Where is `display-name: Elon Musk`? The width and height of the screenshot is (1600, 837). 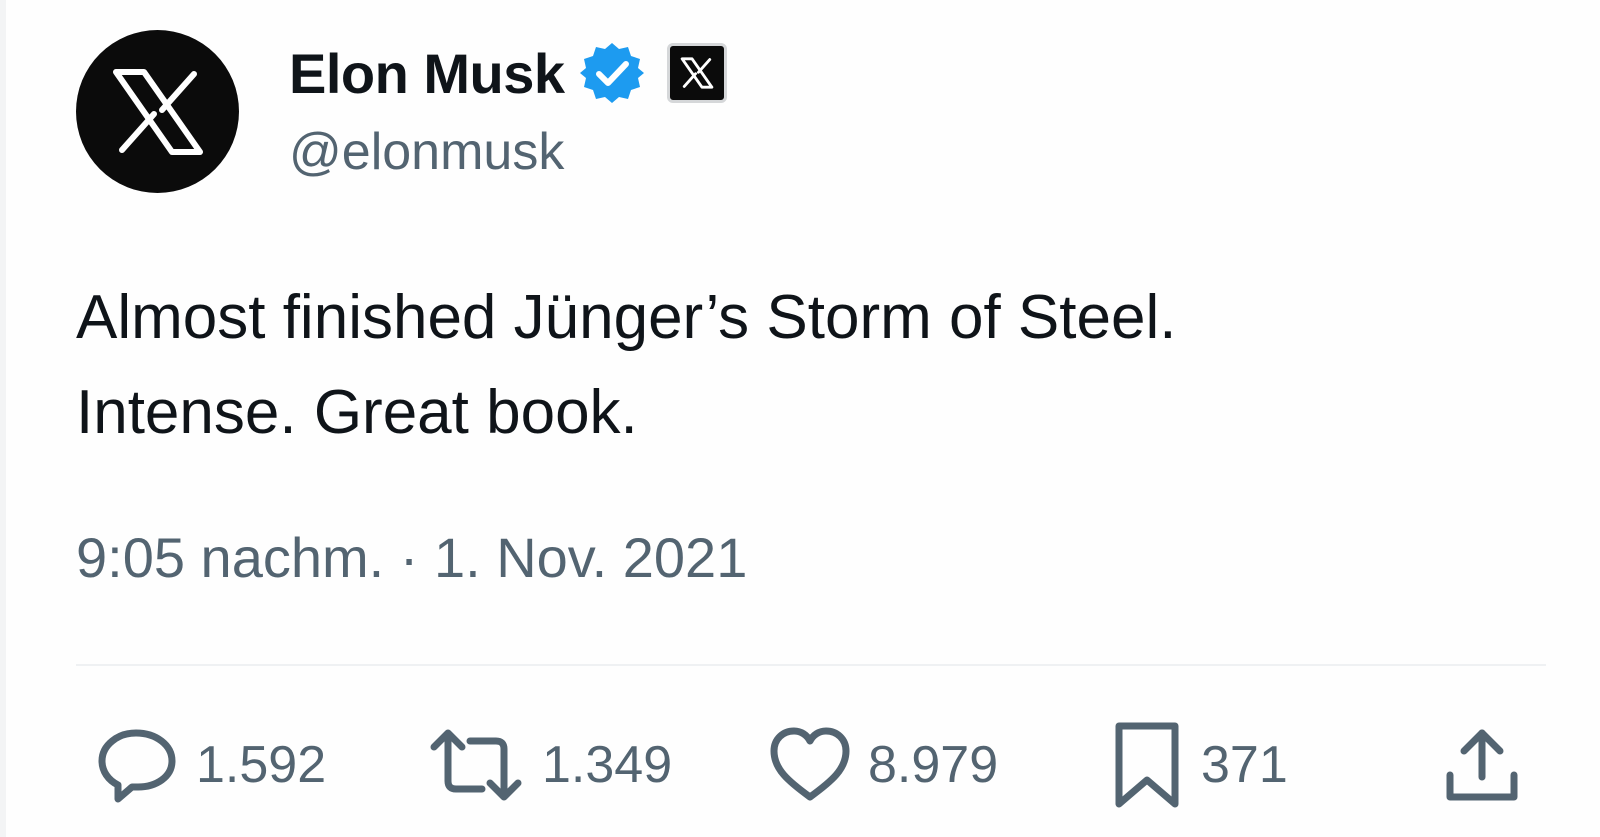
display-name: Elon Musk is located at coordinates (427, 73).